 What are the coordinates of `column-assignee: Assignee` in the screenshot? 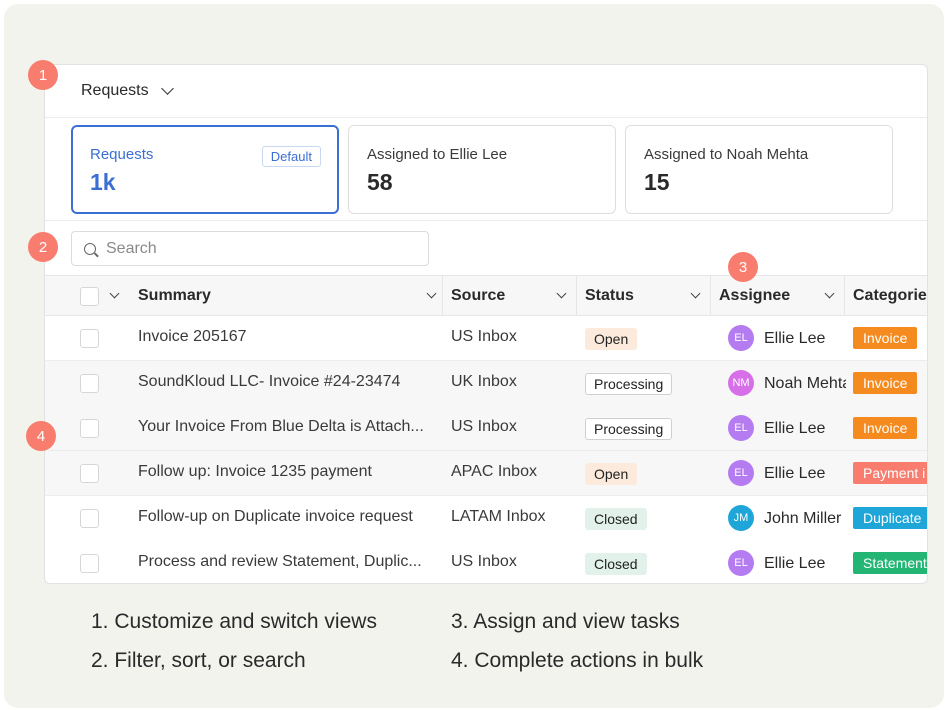 It's located at (779, 296).